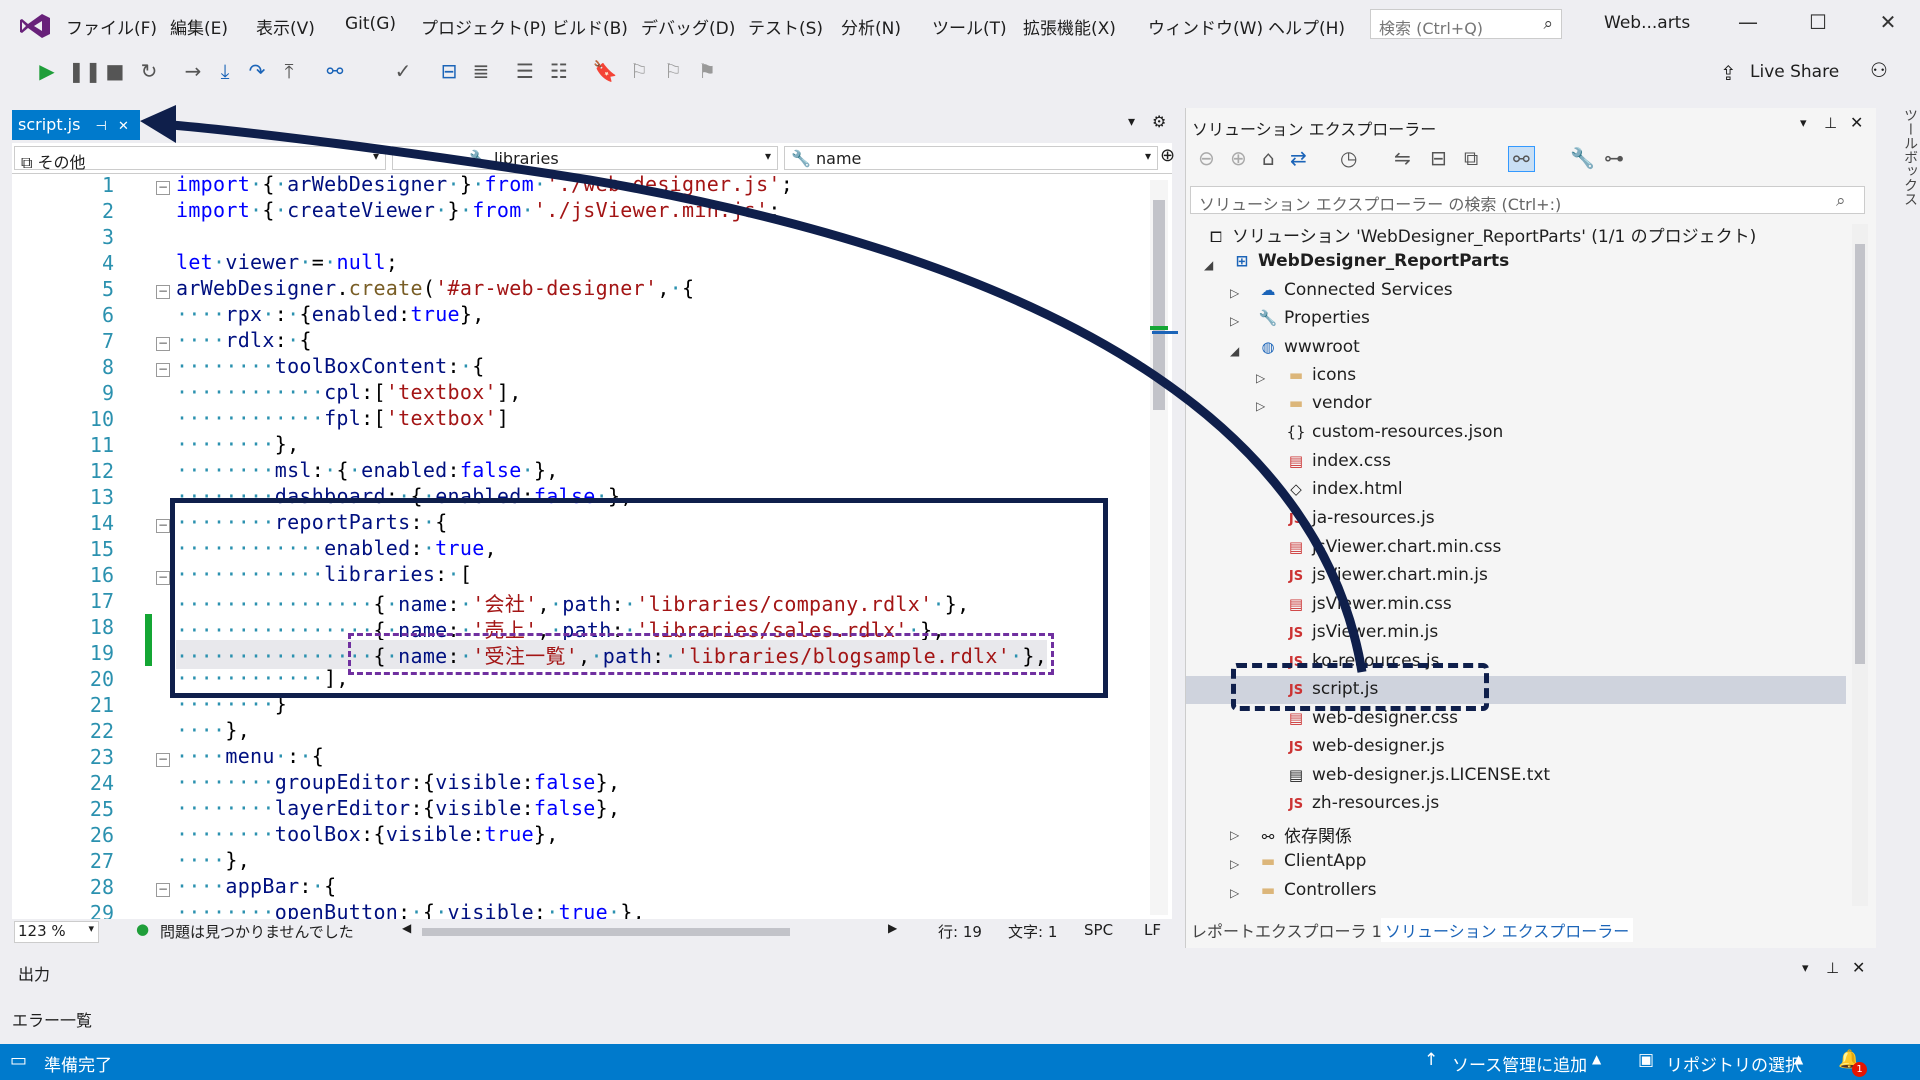  I want to click on arrow-head, so click(158, 124).